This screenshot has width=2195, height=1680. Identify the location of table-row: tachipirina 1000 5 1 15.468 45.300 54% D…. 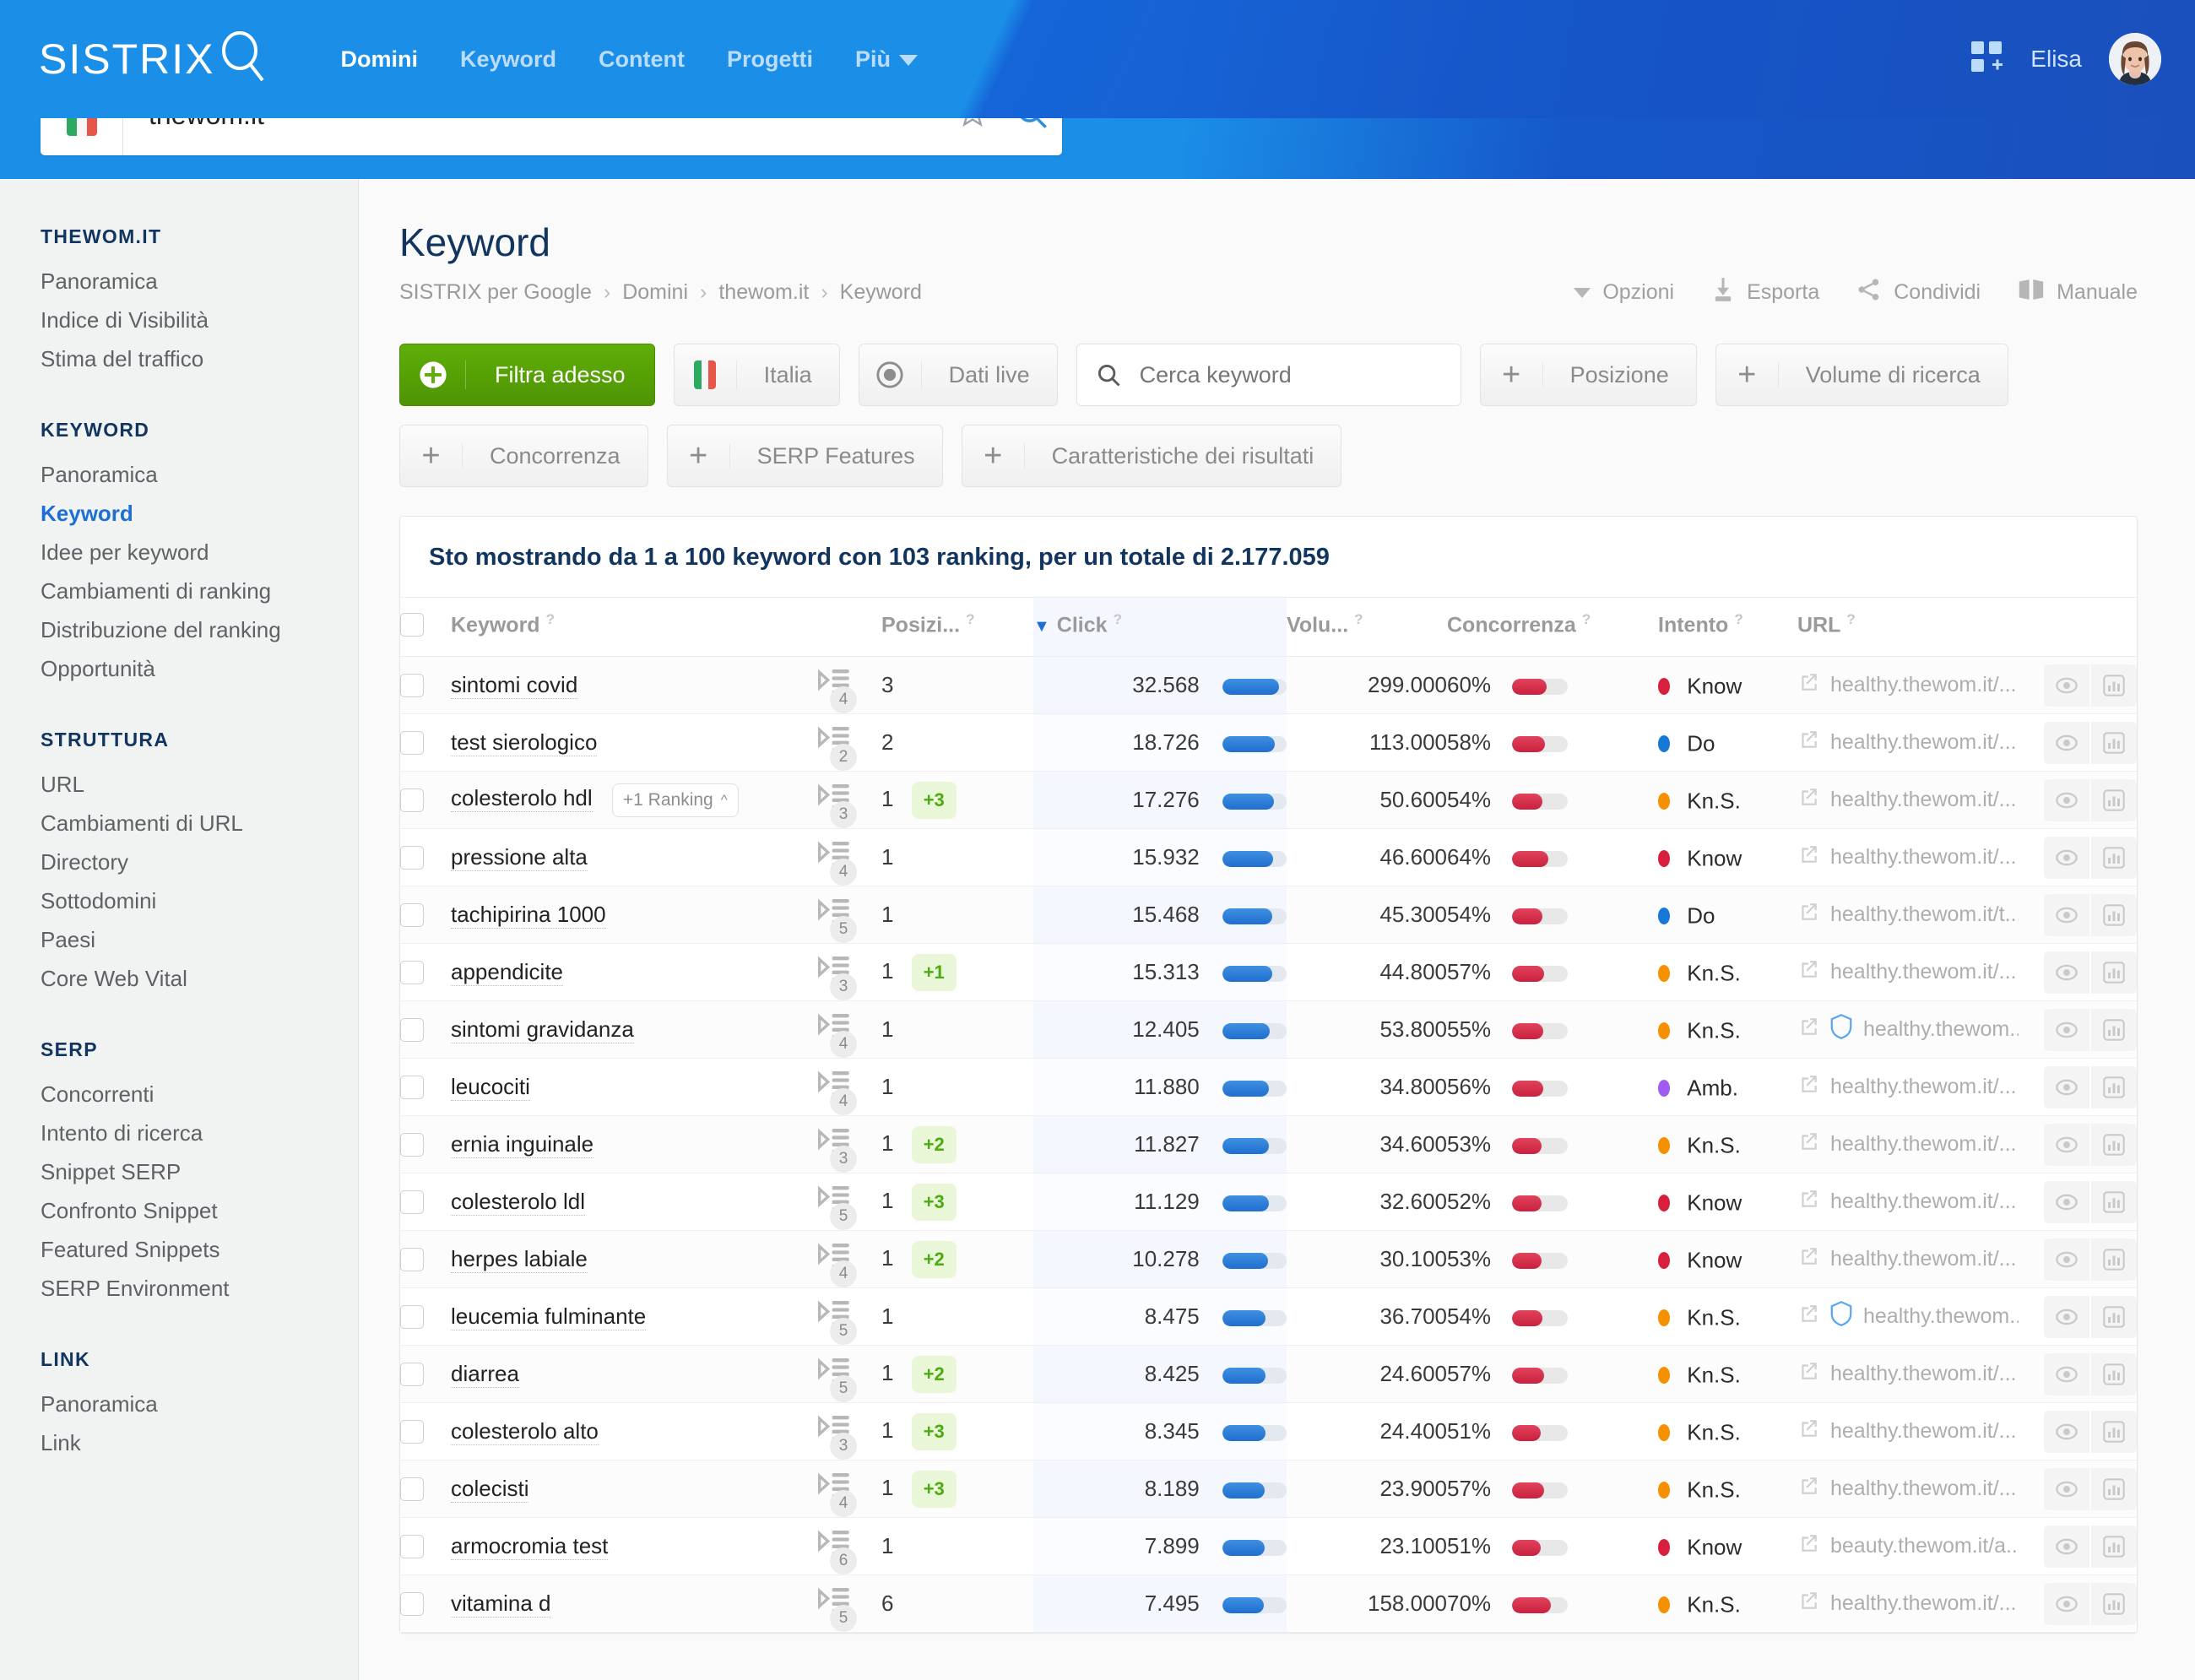
(1268, 916).